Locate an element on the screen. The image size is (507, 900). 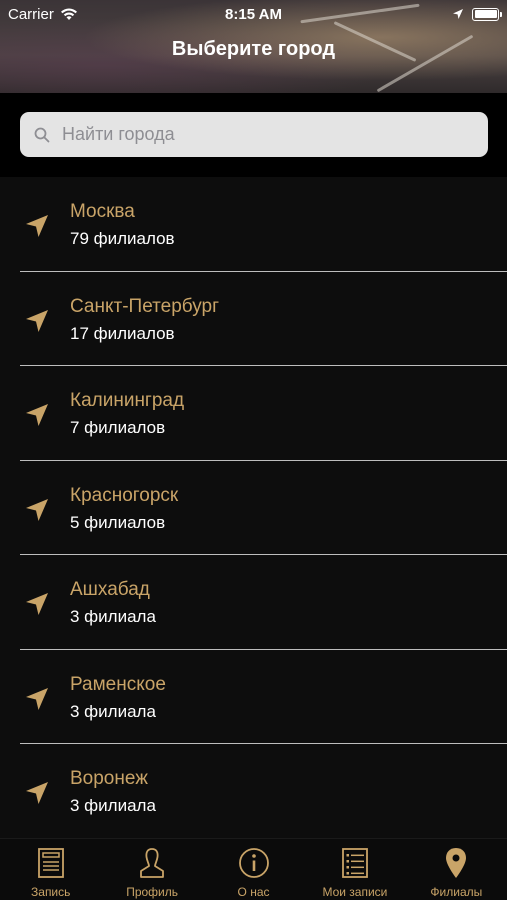
tab-booking: Запись is located at coordinates (50, 869).